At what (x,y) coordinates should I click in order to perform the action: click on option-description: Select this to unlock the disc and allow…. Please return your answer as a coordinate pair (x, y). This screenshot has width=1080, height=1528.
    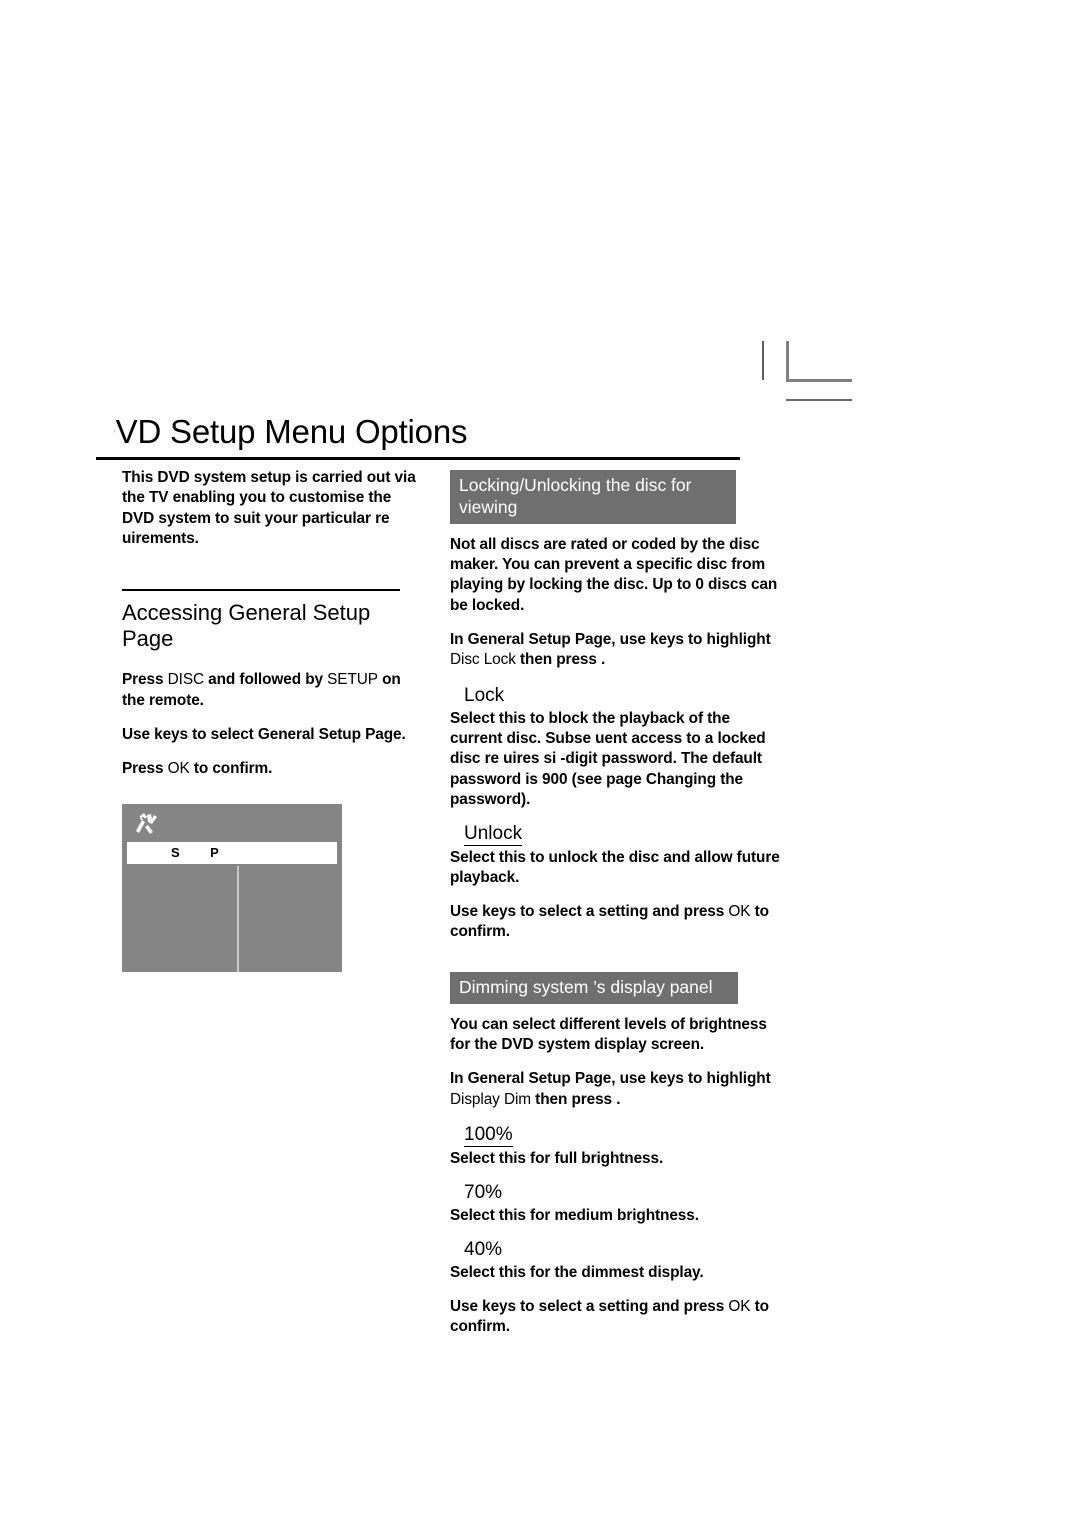
    Looking at the image, I should click on (615, 868).